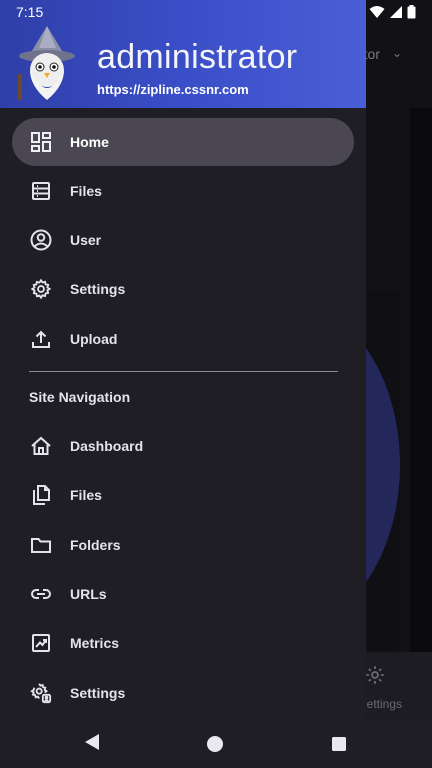 The width and height of the screenshot is (432, 768). Describe the element at coordinates (183, 191) in the screenshot. I see `nav-item-files: Files` at that location.